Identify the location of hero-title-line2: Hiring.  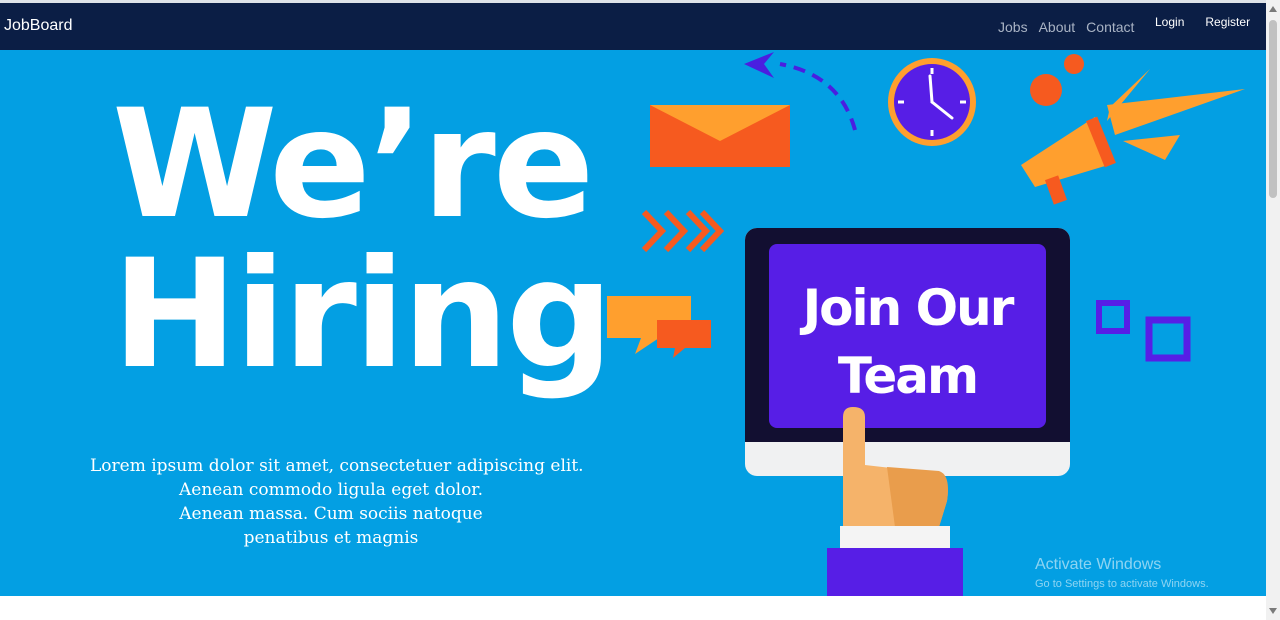
(363, 315).